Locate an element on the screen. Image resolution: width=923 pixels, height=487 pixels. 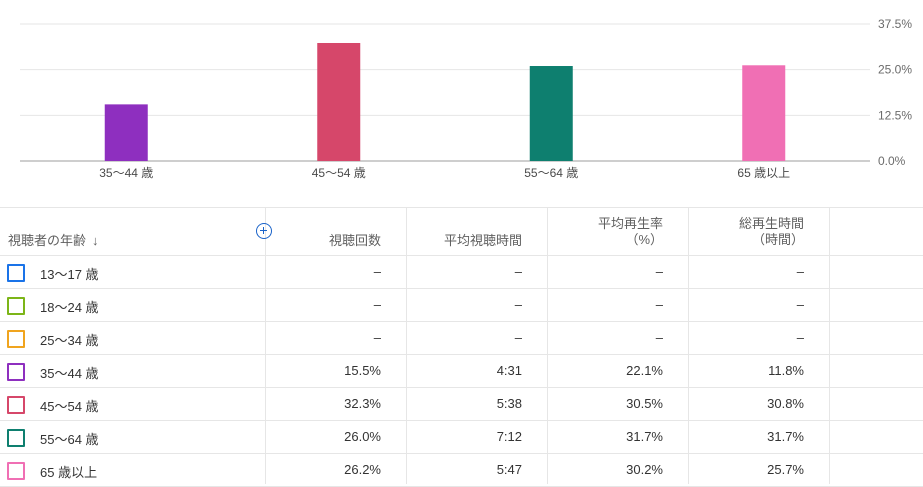
cell-watch-time: 11.8% is located at coordinates (786, 370).